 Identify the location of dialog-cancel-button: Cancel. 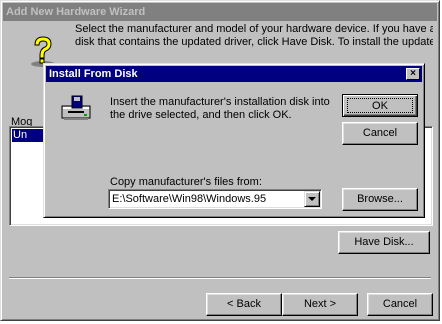
(380, 133).